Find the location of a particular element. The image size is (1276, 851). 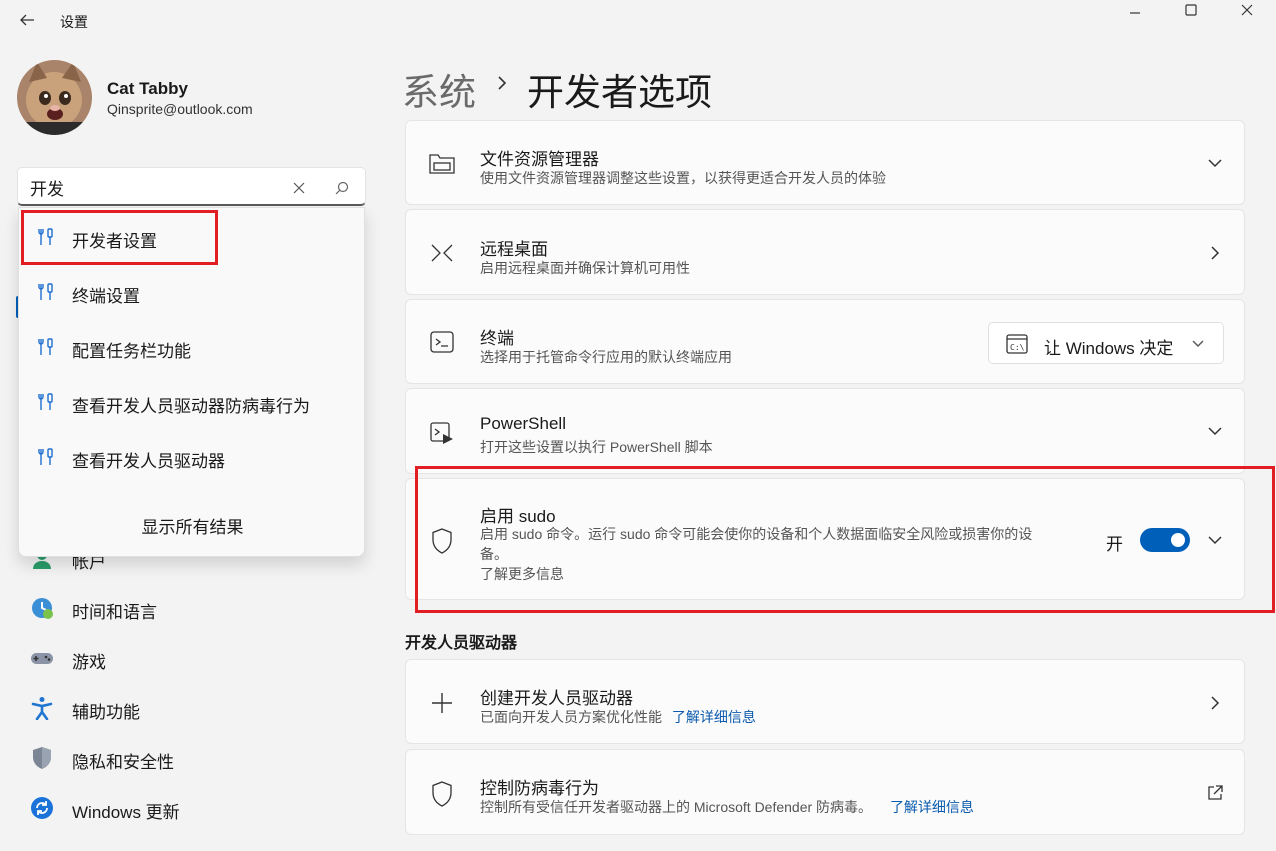

terminal-icon is located at coordinates (442, 342).